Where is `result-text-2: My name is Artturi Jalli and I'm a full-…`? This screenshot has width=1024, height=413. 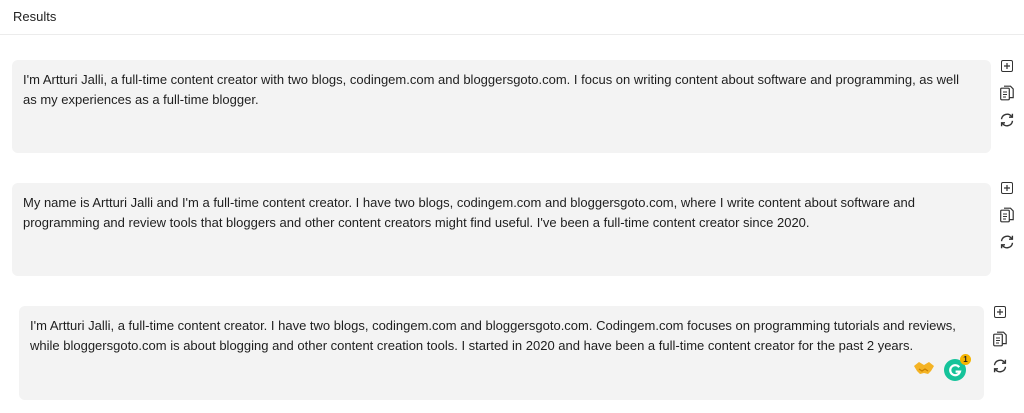 result-text-2: My name is Artturi Jalli and I'm a full-… is located at coordinates (469, 212).